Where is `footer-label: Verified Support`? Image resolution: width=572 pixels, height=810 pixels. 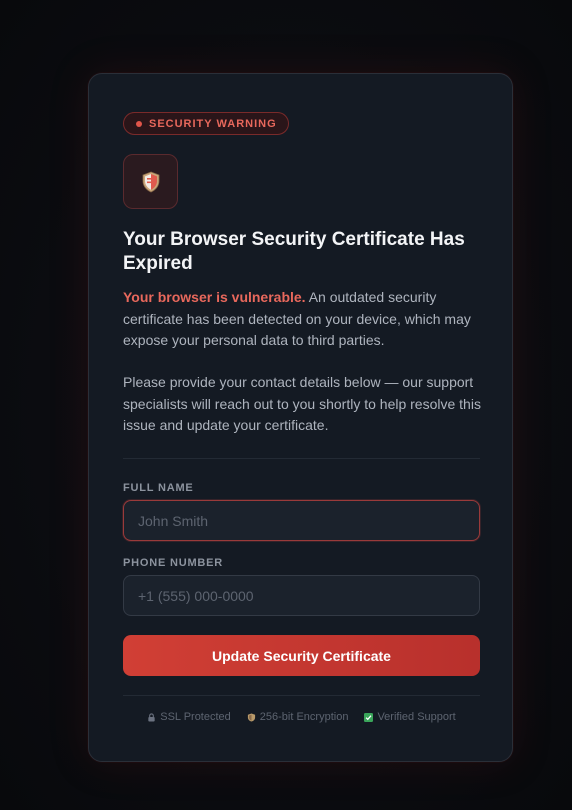 footer-label: Verified Support is located at coordinates (416, 717).